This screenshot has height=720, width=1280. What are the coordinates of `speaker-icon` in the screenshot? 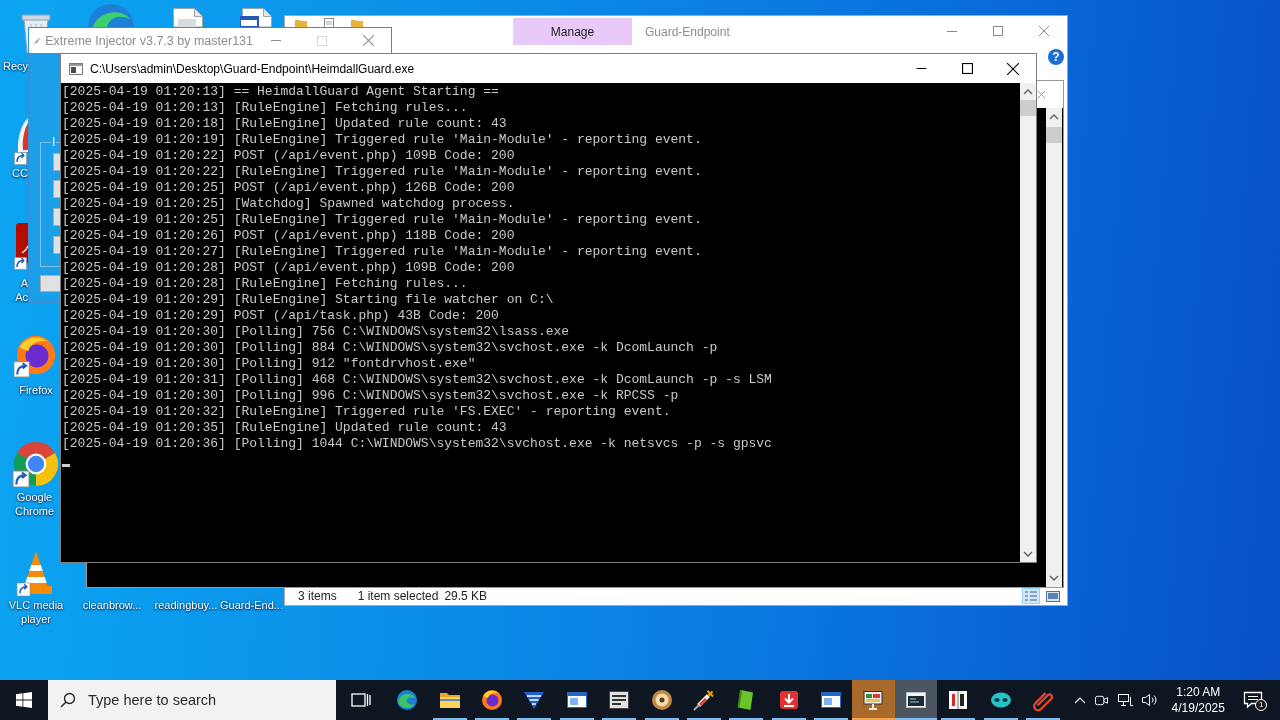 It's located at (1149, 700).